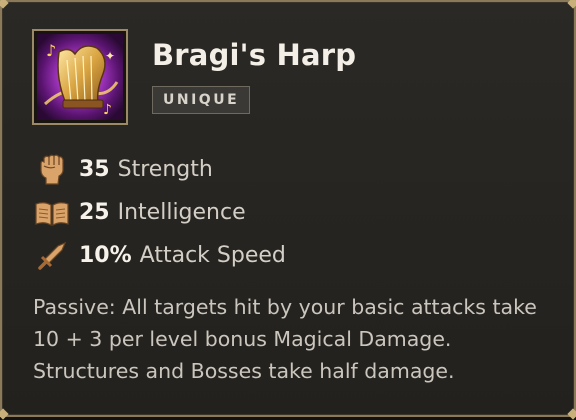  Describe the element at coordinates (254, 55) in the screenshot. I see `item-name: Bragi's Harp` at that location.